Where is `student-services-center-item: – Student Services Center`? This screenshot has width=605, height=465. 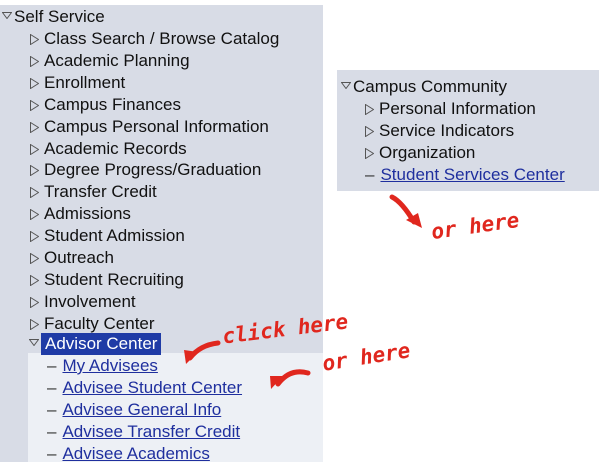
student-services-center-item: – Student Services Center is located at coordinates (465, 175).